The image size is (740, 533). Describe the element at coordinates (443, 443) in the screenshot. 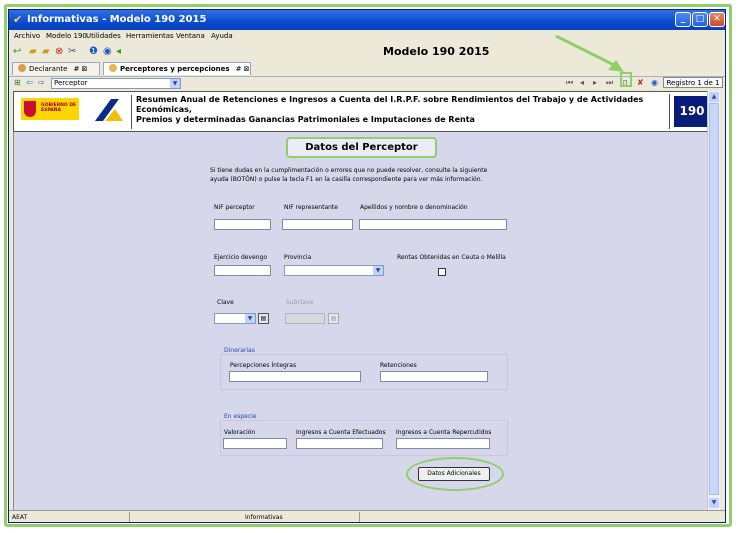

I see `ingresos-repercutidos-input` at that location.